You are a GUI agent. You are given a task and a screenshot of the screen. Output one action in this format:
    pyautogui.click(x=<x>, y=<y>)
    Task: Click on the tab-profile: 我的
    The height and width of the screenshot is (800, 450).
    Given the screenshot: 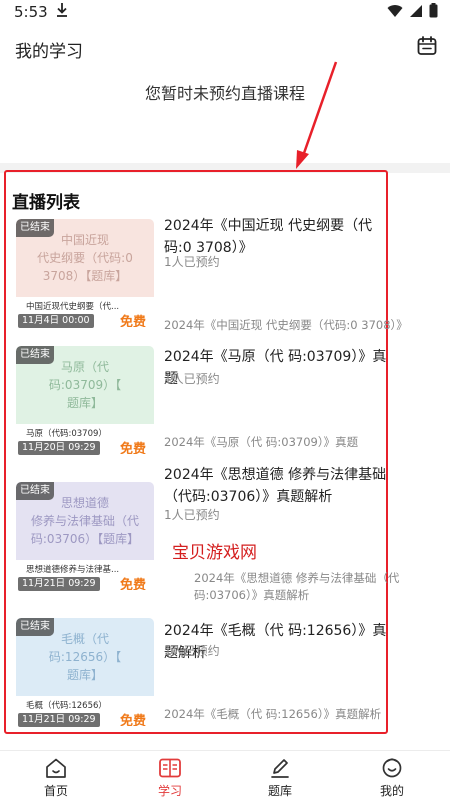 What is the action you would take?
    pyautogui.click(x=392, y=775)
    